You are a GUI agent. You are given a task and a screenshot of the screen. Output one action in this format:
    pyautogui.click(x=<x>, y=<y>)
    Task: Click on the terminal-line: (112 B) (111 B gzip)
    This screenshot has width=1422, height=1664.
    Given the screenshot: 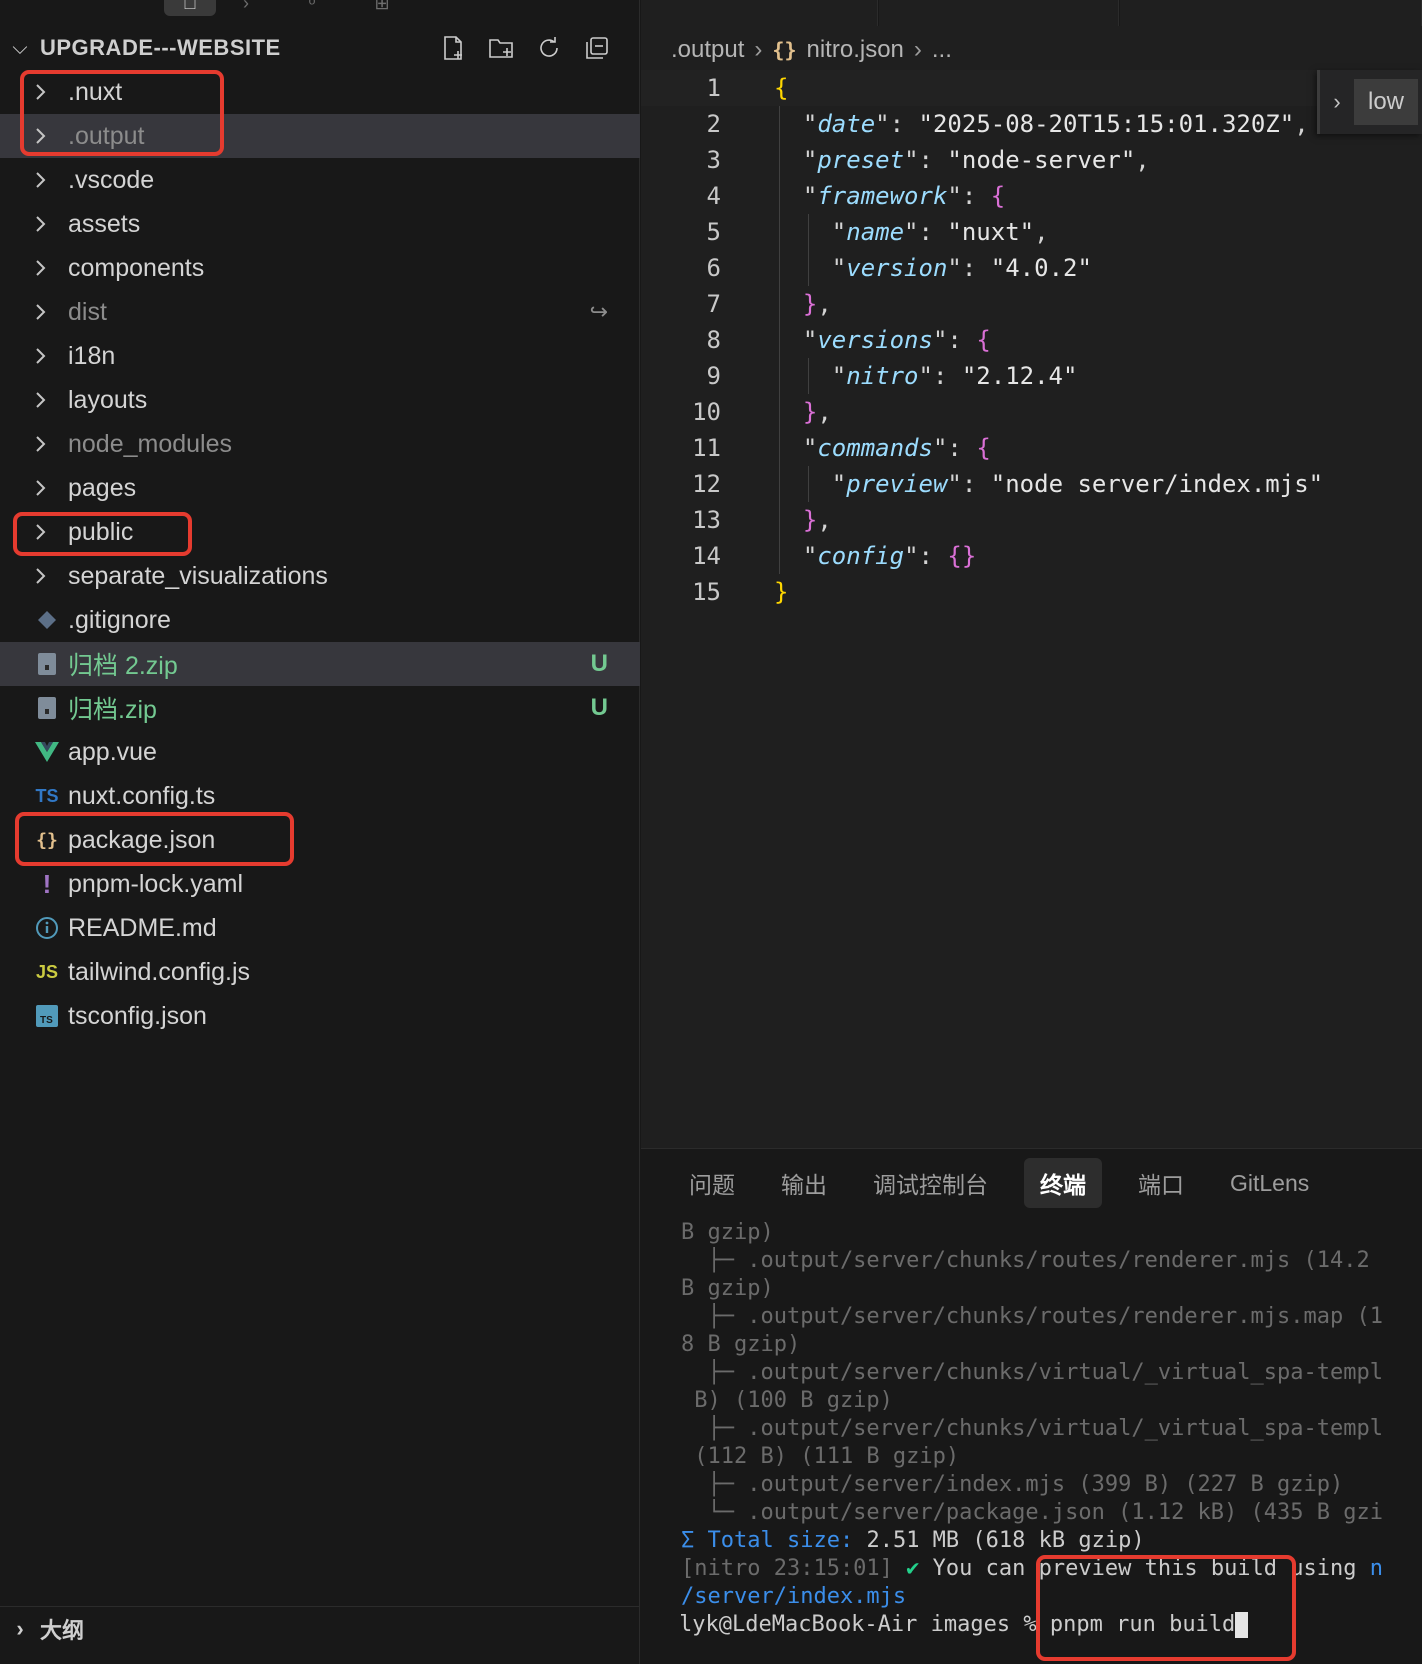 What is the action you would take?
    pyautogui.click(x=820, y=1456)
    